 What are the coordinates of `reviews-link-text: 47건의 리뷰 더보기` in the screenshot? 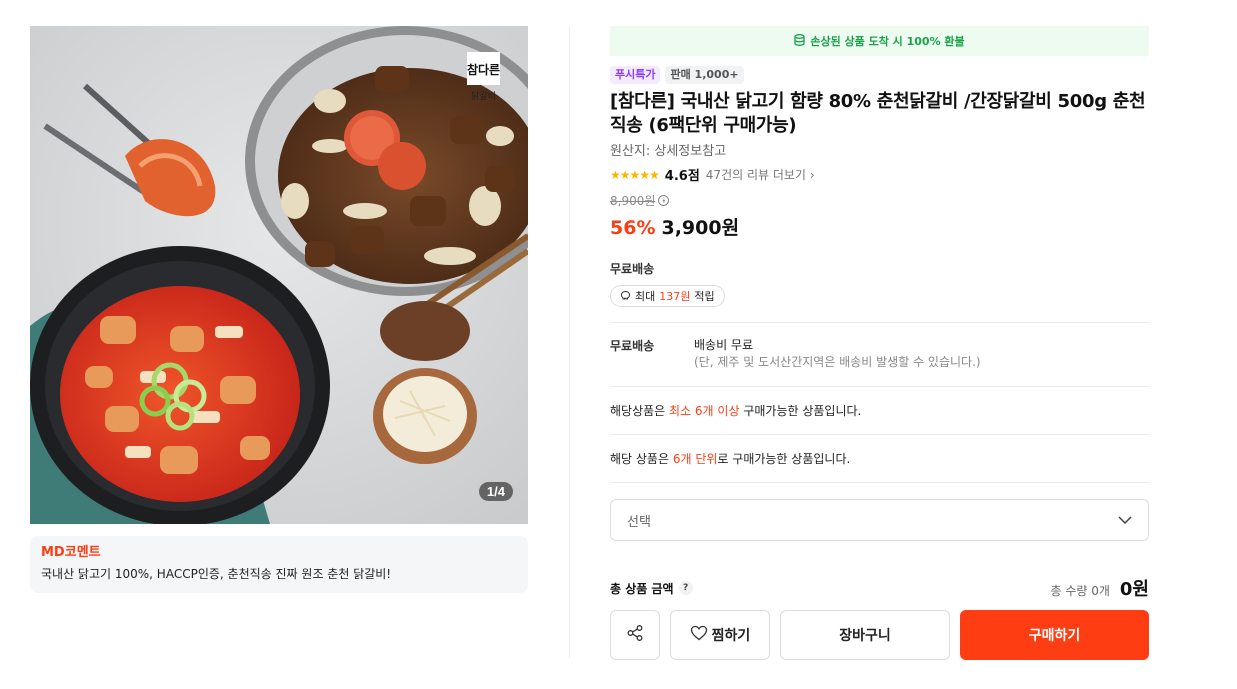 It's located at (755, 175).